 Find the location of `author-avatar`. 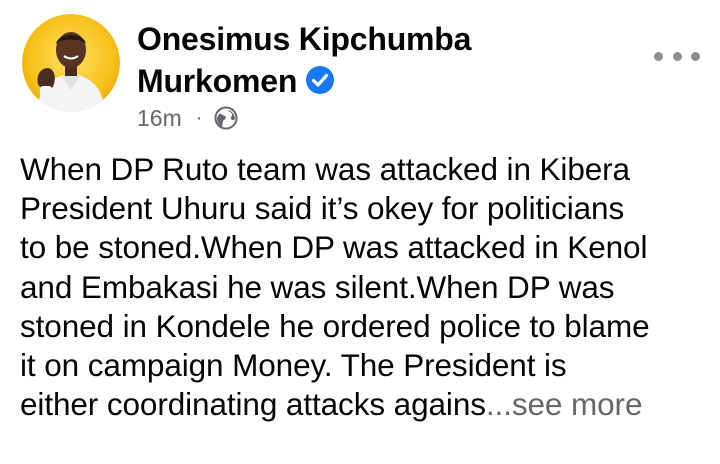

author-avatar is located at coordinates (71, 63).